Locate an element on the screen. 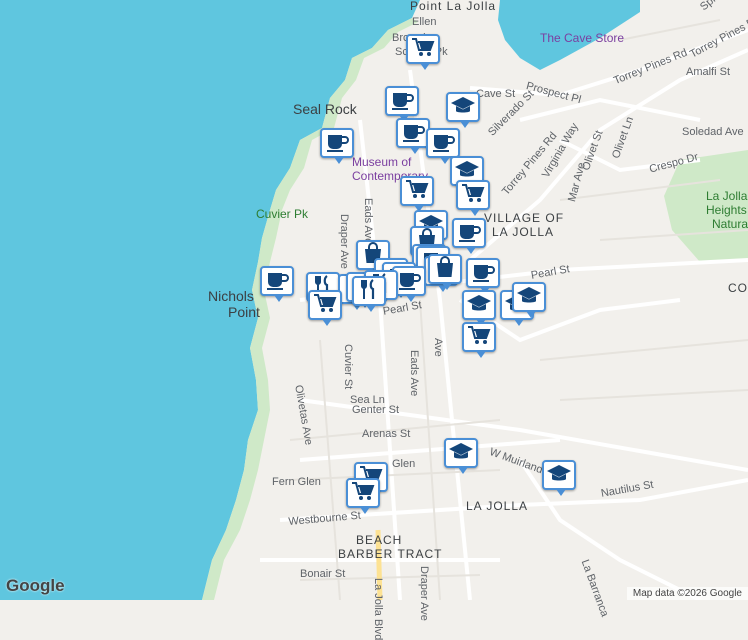  map-label: Bonair St is located at coordinates (323, 574).